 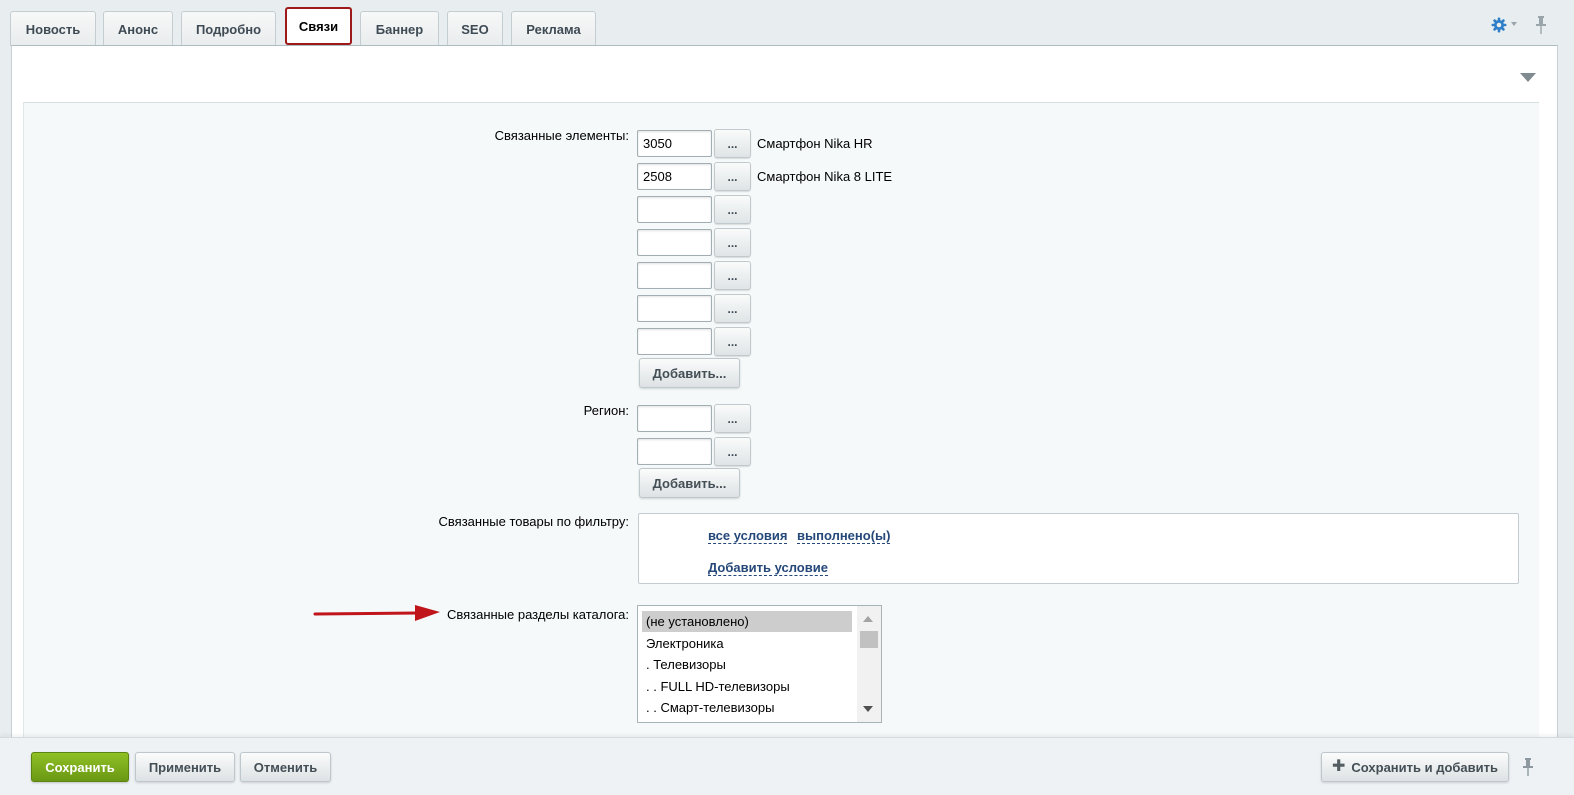 What do you see at coordinates (228, 28) in the screenshot?
I see `tab-details: Подробно` at bounding box center [228, 28].